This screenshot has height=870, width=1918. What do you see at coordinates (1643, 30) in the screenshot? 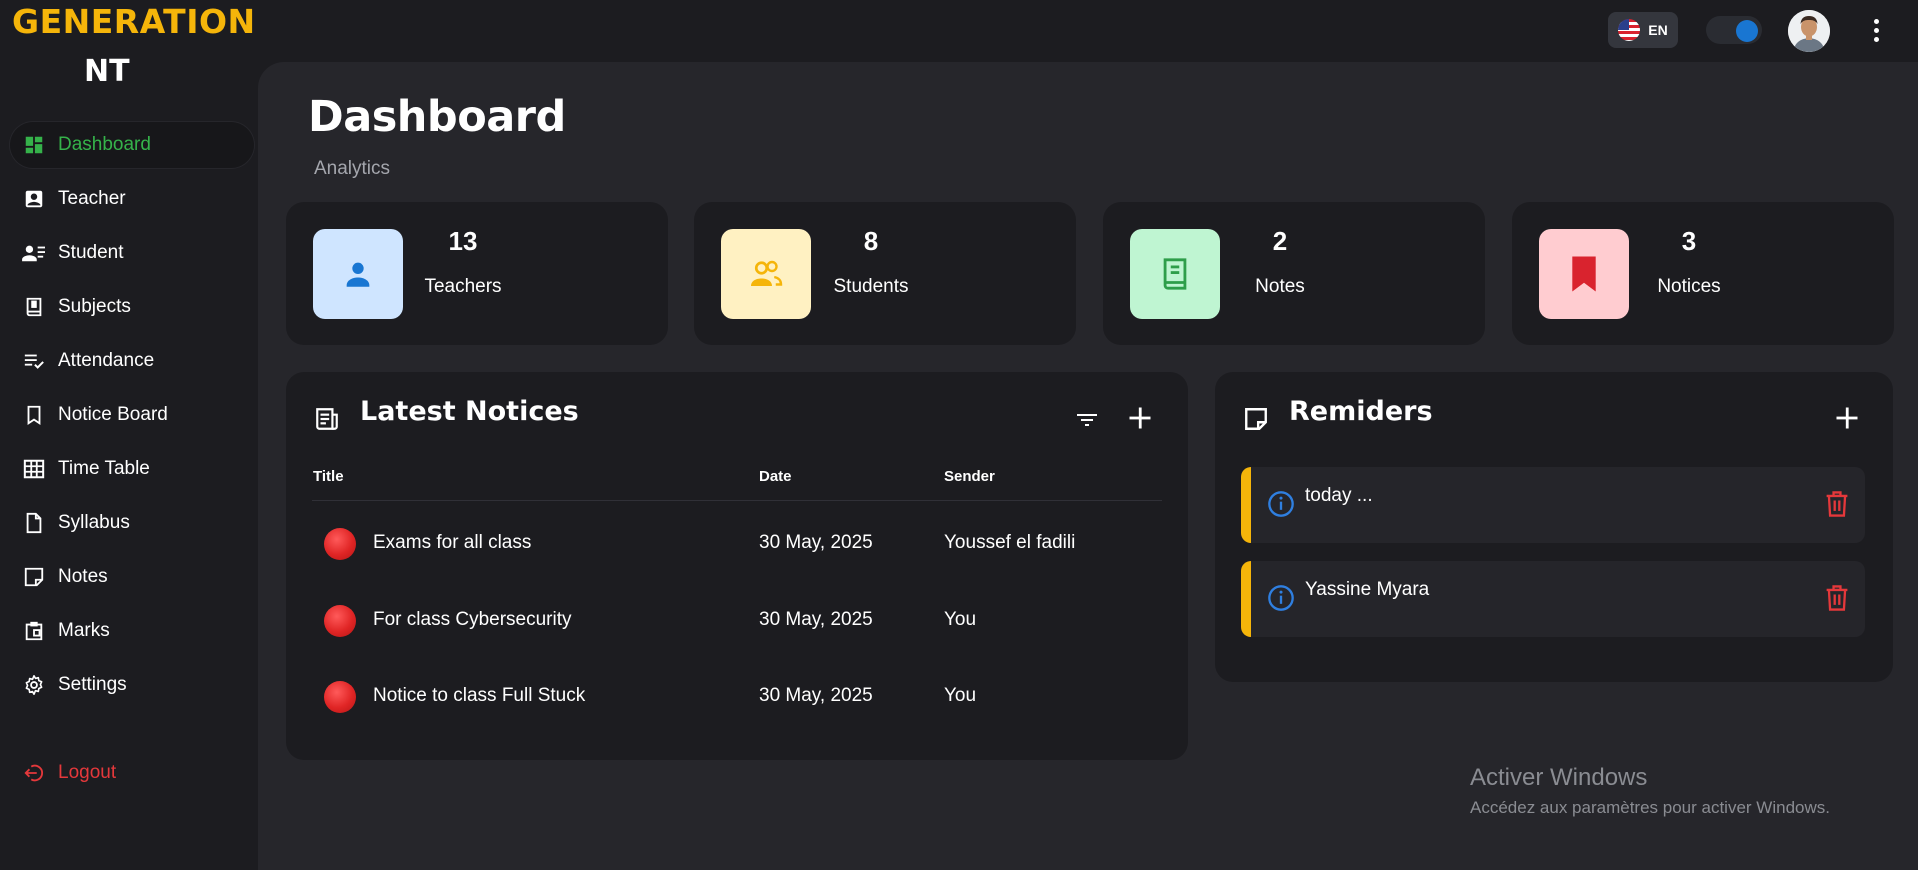
I see `language-selector-button: EN` at bounding box center [1643, 30].